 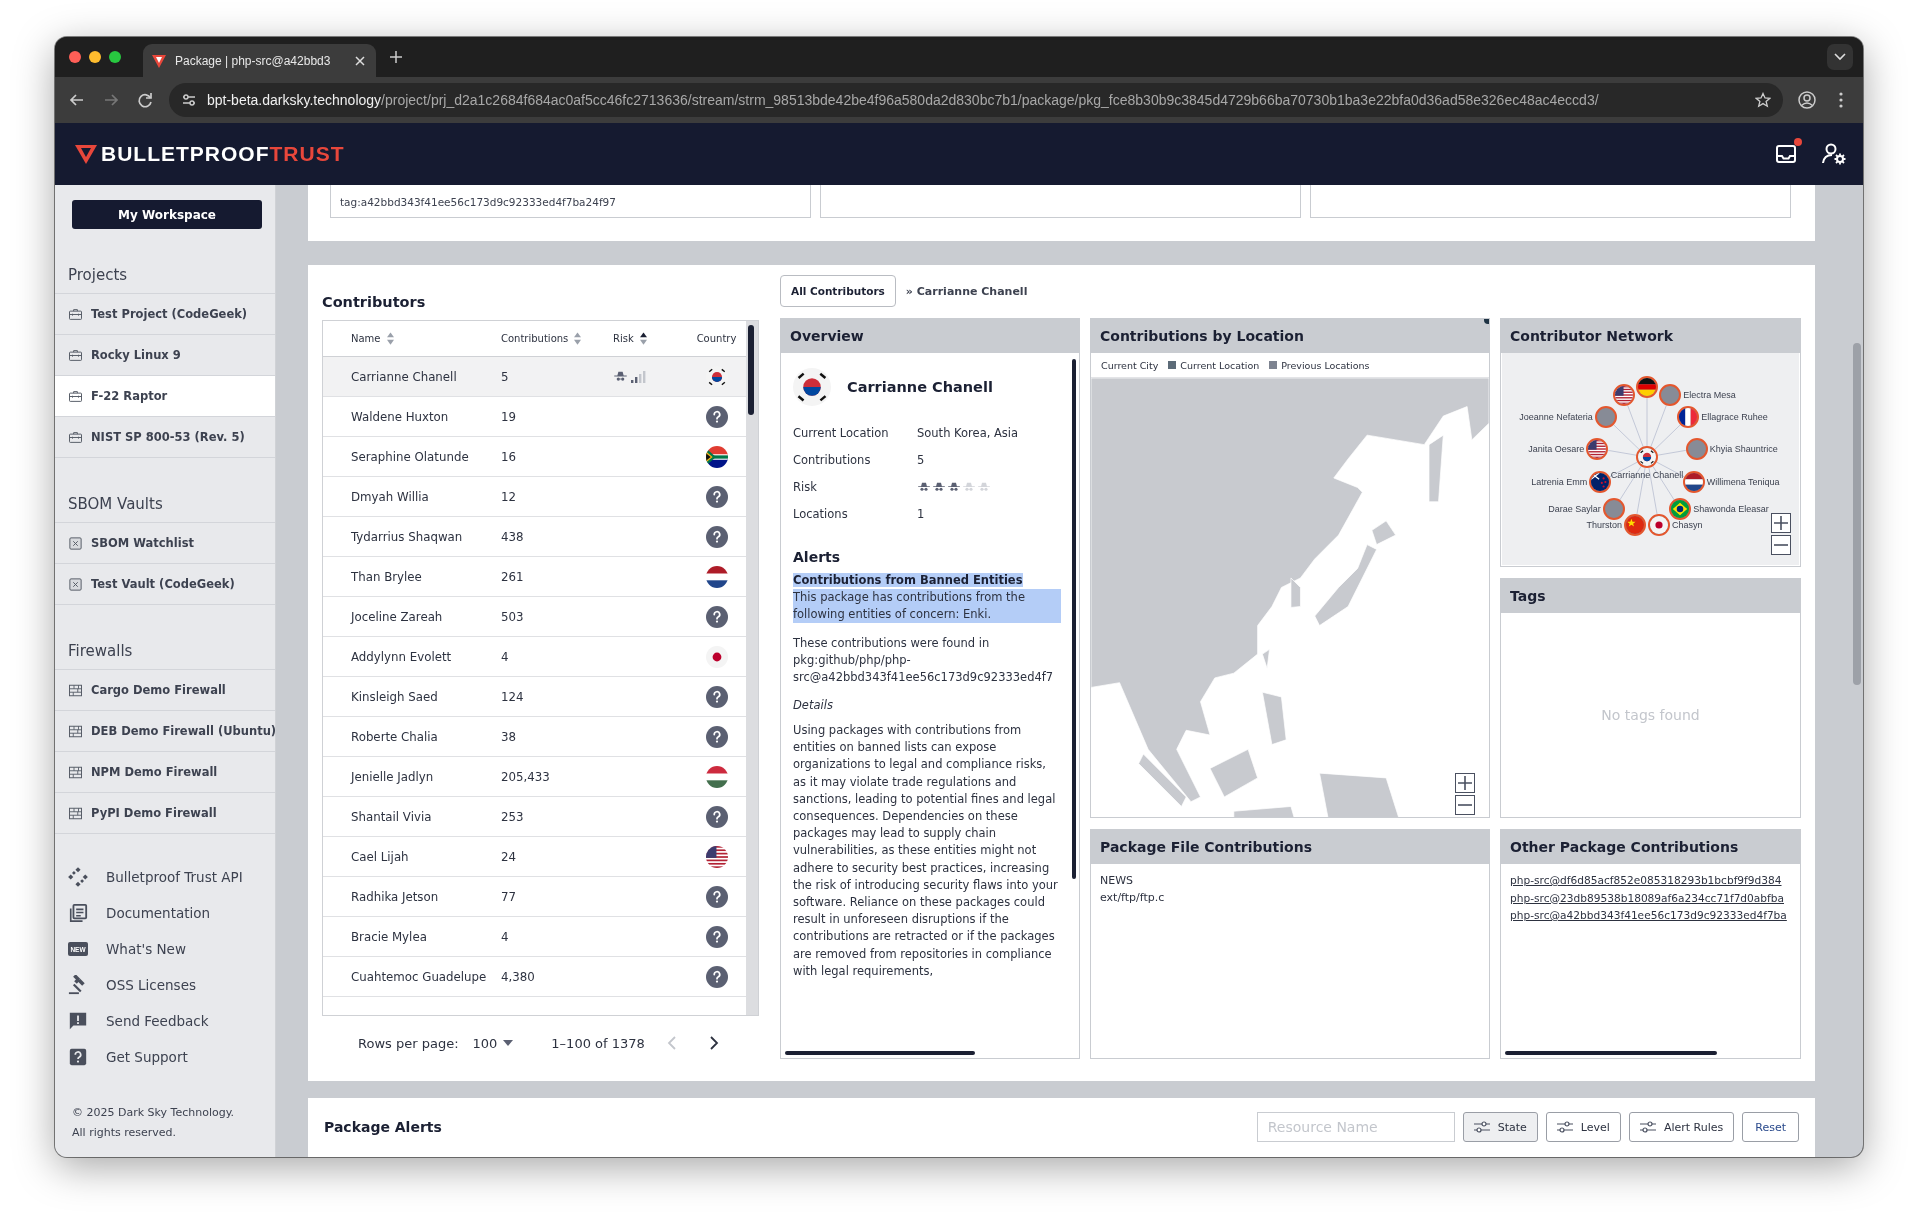 What do you see at coordinates (259, 60) in the screenshot?
I see `browser-tab: Package | php-src@a42bbd3` at bounding box center [259, 60].